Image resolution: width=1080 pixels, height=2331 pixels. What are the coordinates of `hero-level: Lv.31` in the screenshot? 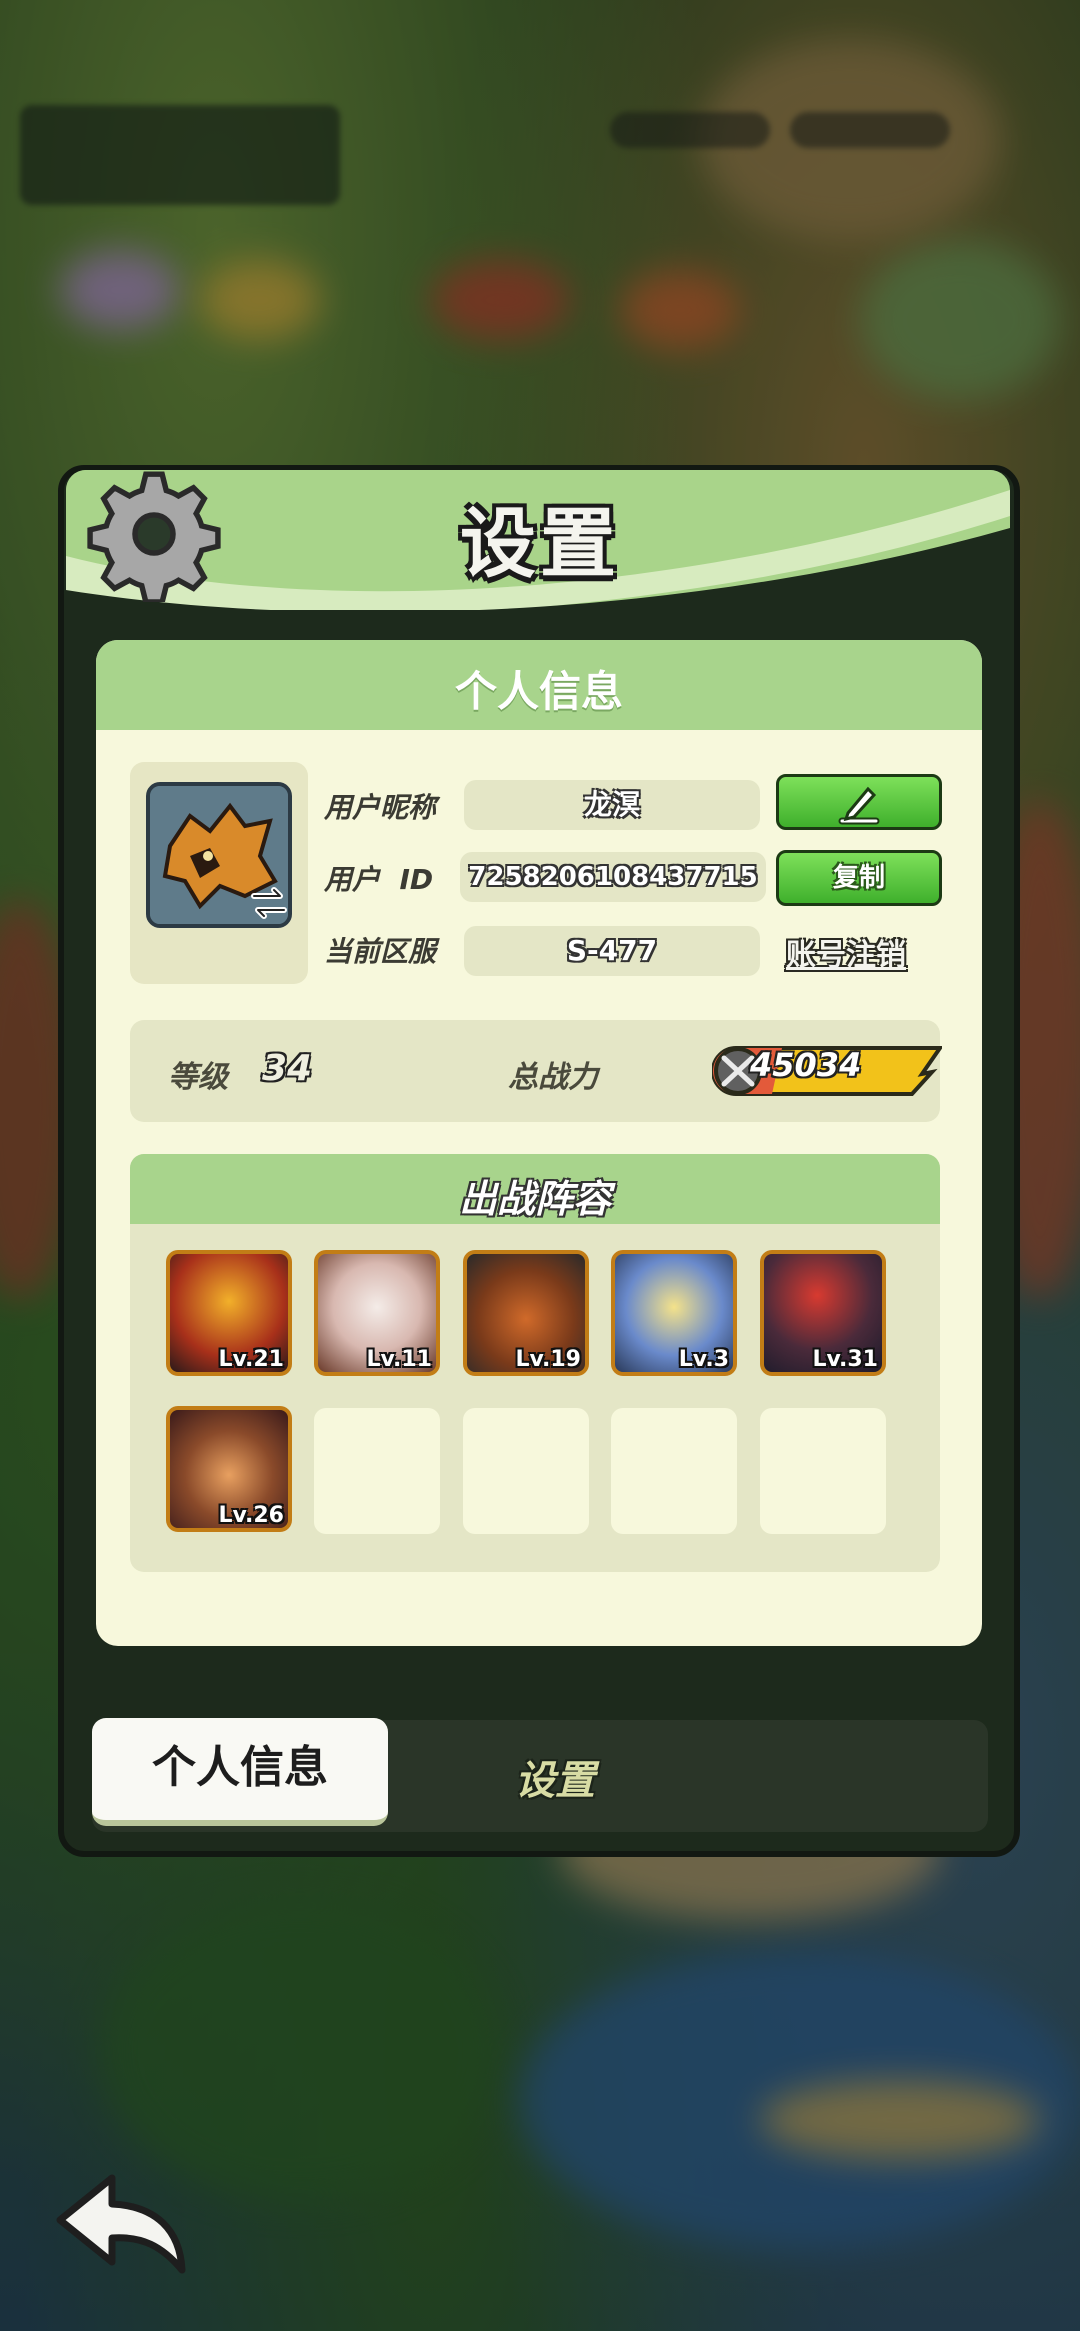 It's located at (845, 1359).